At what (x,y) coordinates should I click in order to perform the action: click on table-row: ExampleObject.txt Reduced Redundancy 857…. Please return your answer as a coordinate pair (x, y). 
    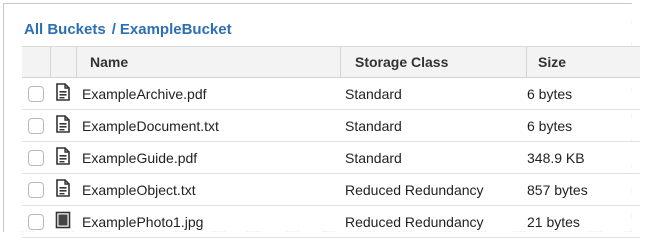
    Looking at the image, I should click on (331, 190).